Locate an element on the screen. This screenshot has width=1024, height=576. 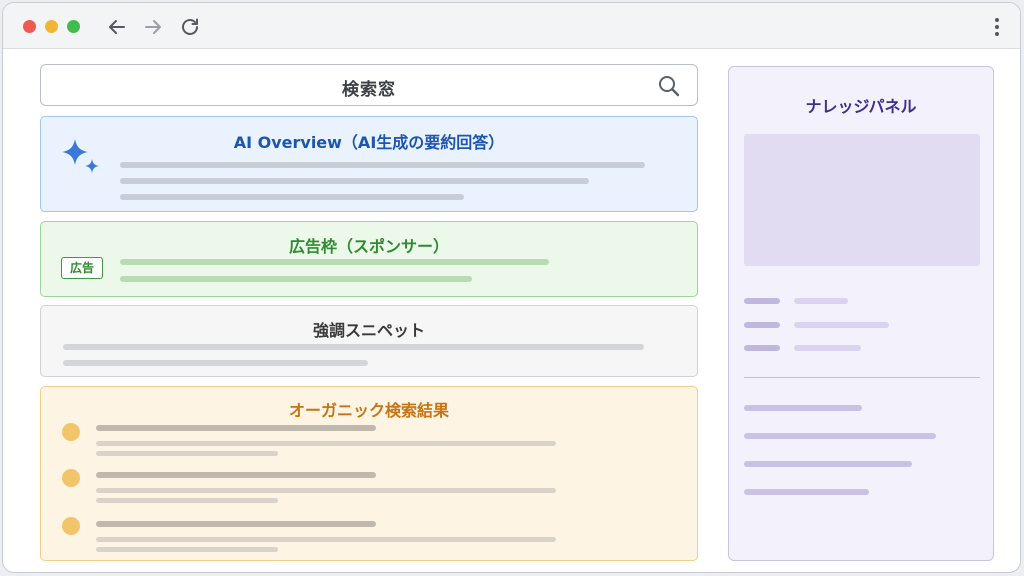
featured-snippet-panel: 強調スニペット is located at coordinates (369, 341).